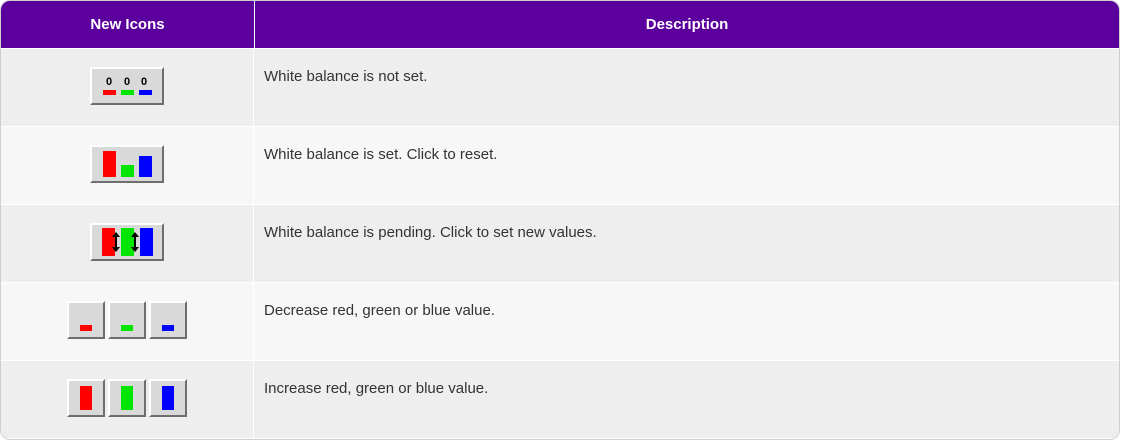 The width and height of the screenshot is (1123, 443). I want to click on blue-zero-label: 0, so click(144, 82).